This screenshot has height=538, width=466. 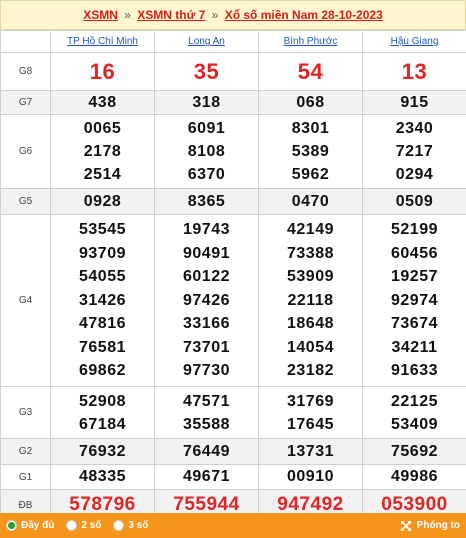 I want to click on result-cell: 52199 60456 19257 92974 73674 34211 91633, so click(x=414, y=300).